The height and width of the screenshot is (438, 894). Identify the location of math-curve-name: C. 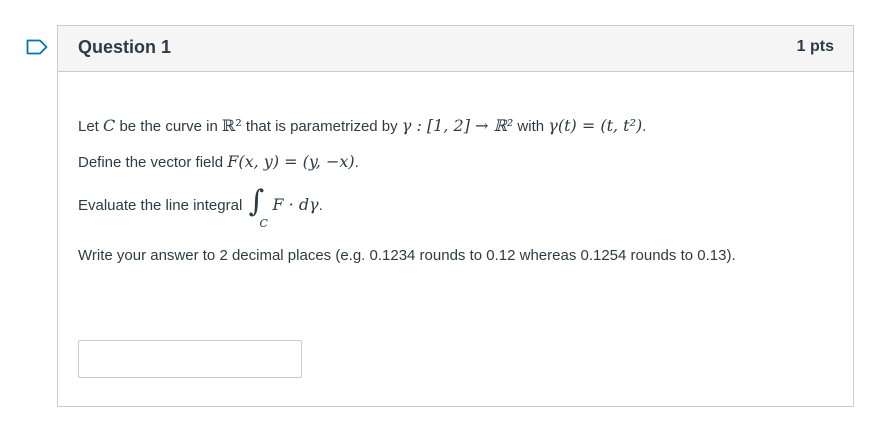
(109, 125).